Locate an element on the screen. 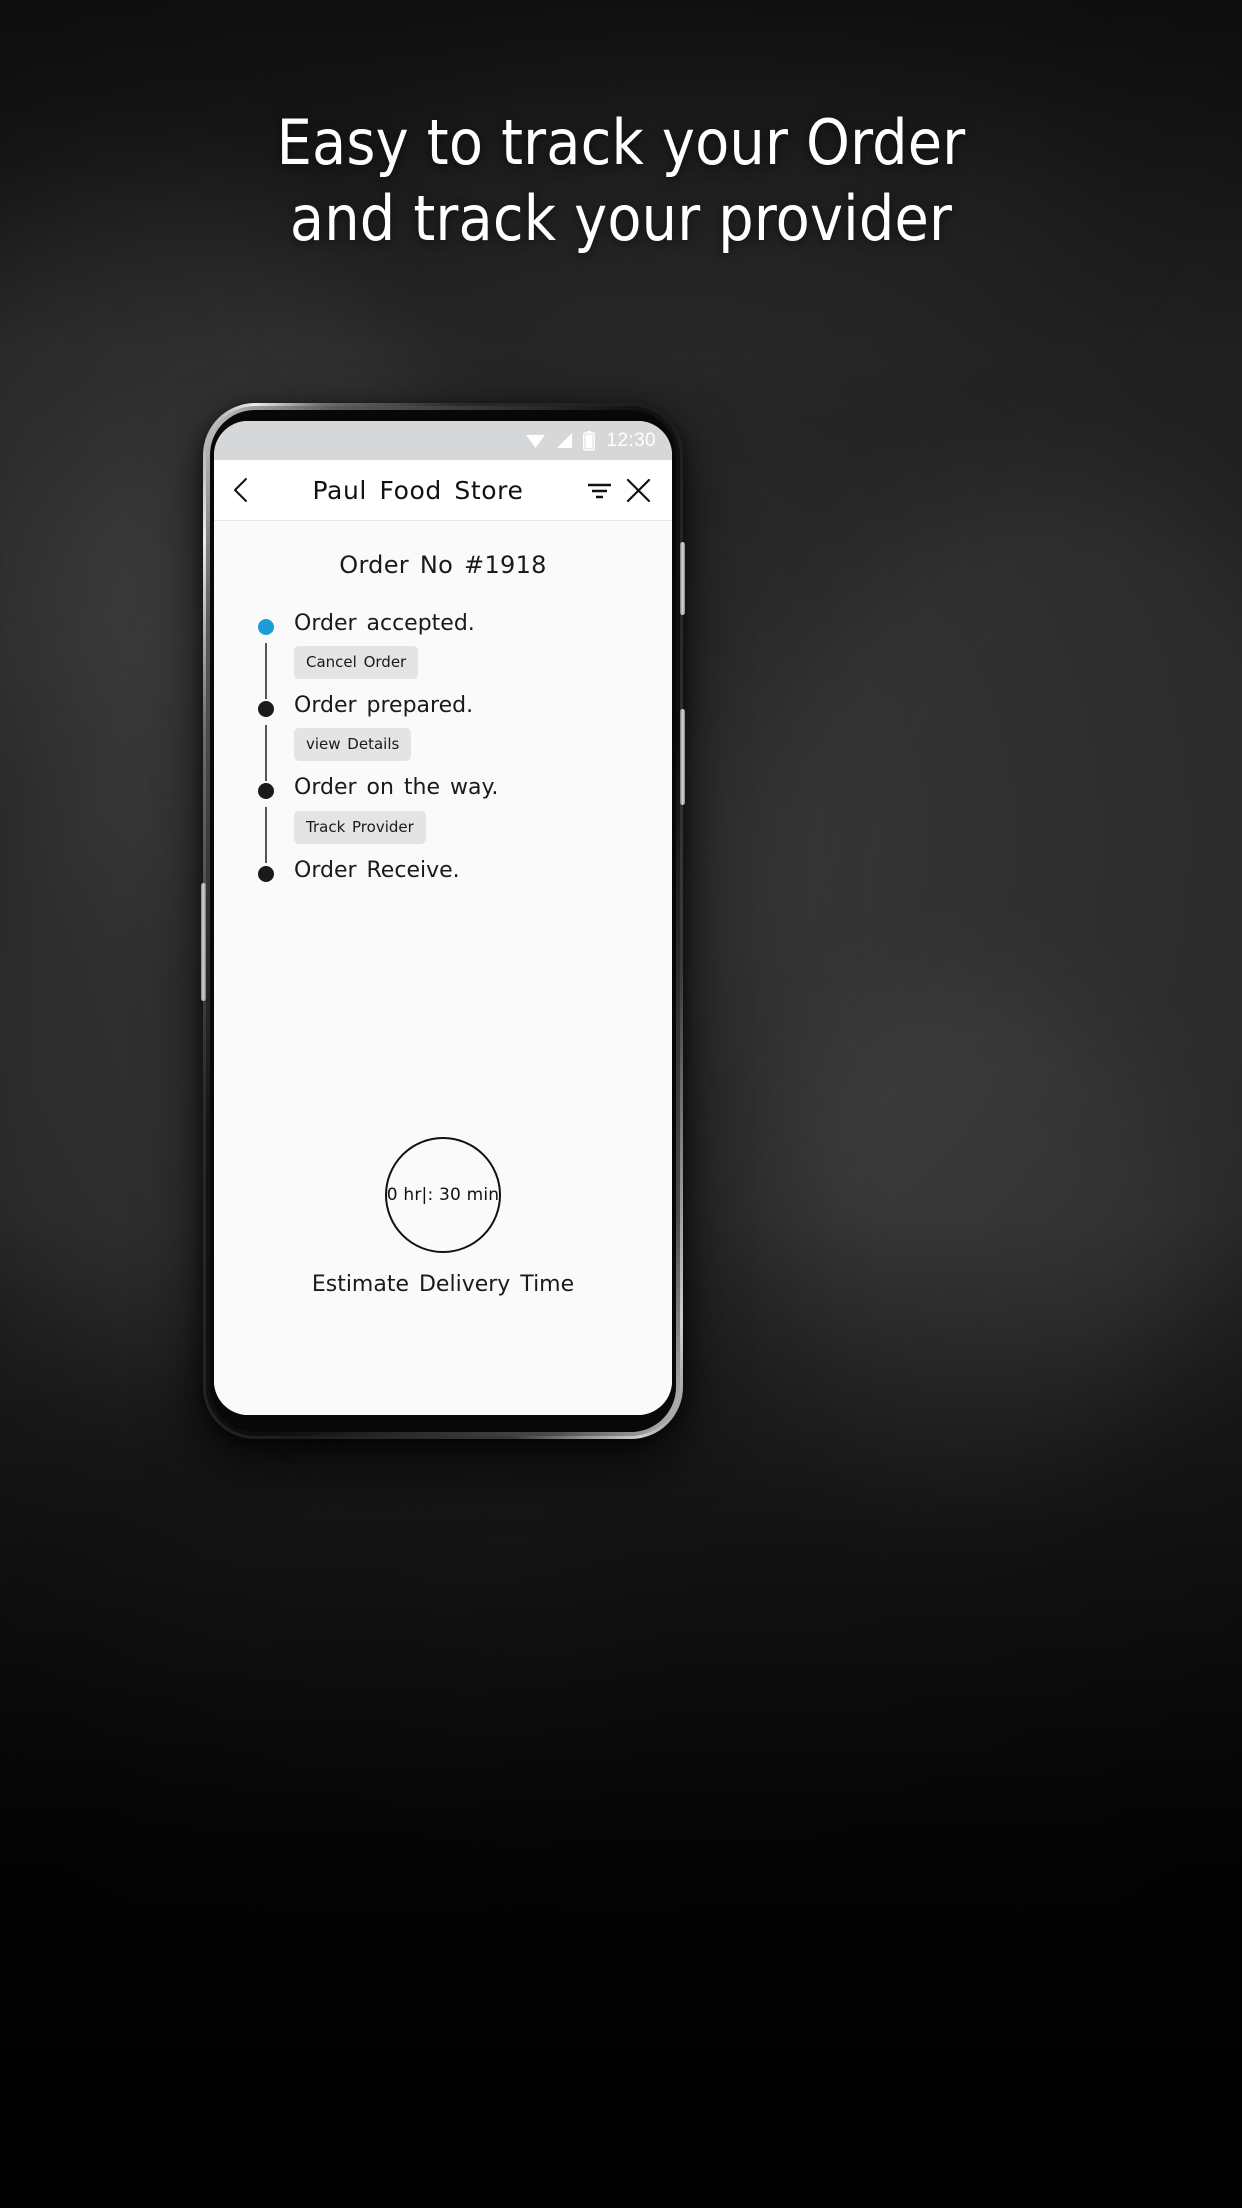 The width and height of the screenshot is (1242, 2208). timeline-step-order-prepared: Order prepared. view Details is located at coordinates (465, 737).